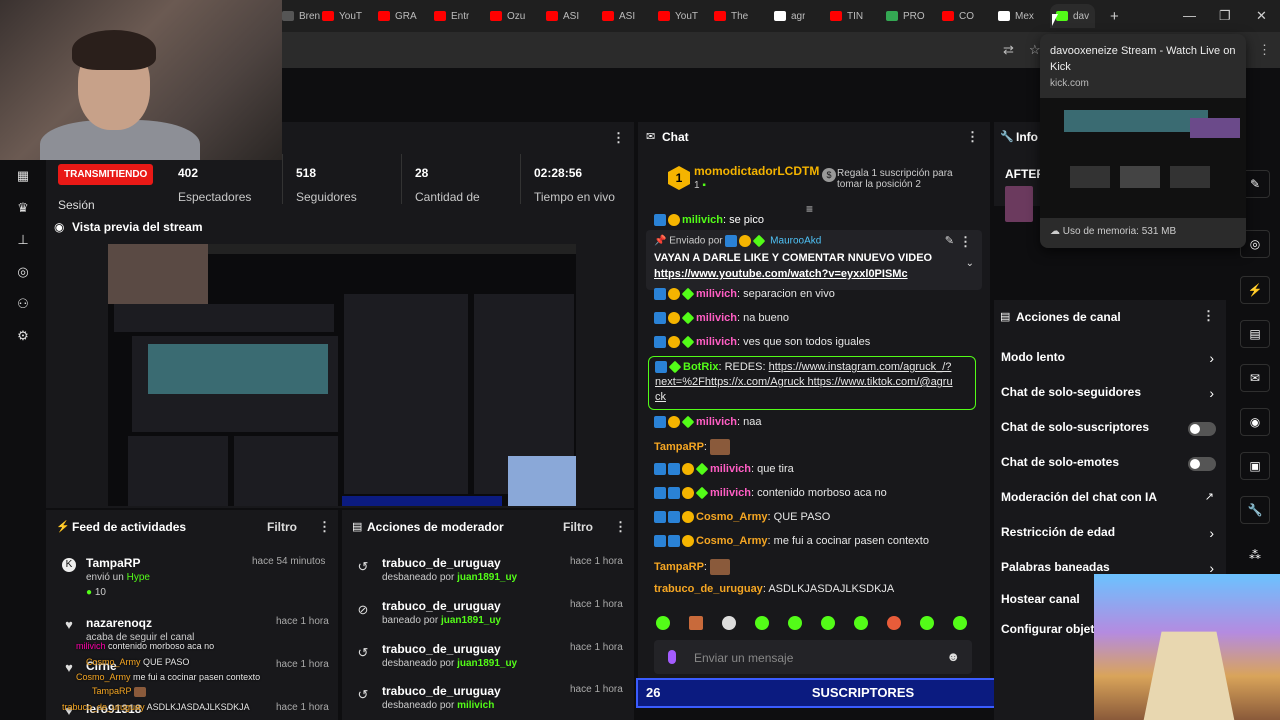 The height and width of the screenshot is (720, 1280). What do you see at coordinates (76, 205) in the screenshot?
I see `session-label: Sesión` at bounding box center [76, 205].